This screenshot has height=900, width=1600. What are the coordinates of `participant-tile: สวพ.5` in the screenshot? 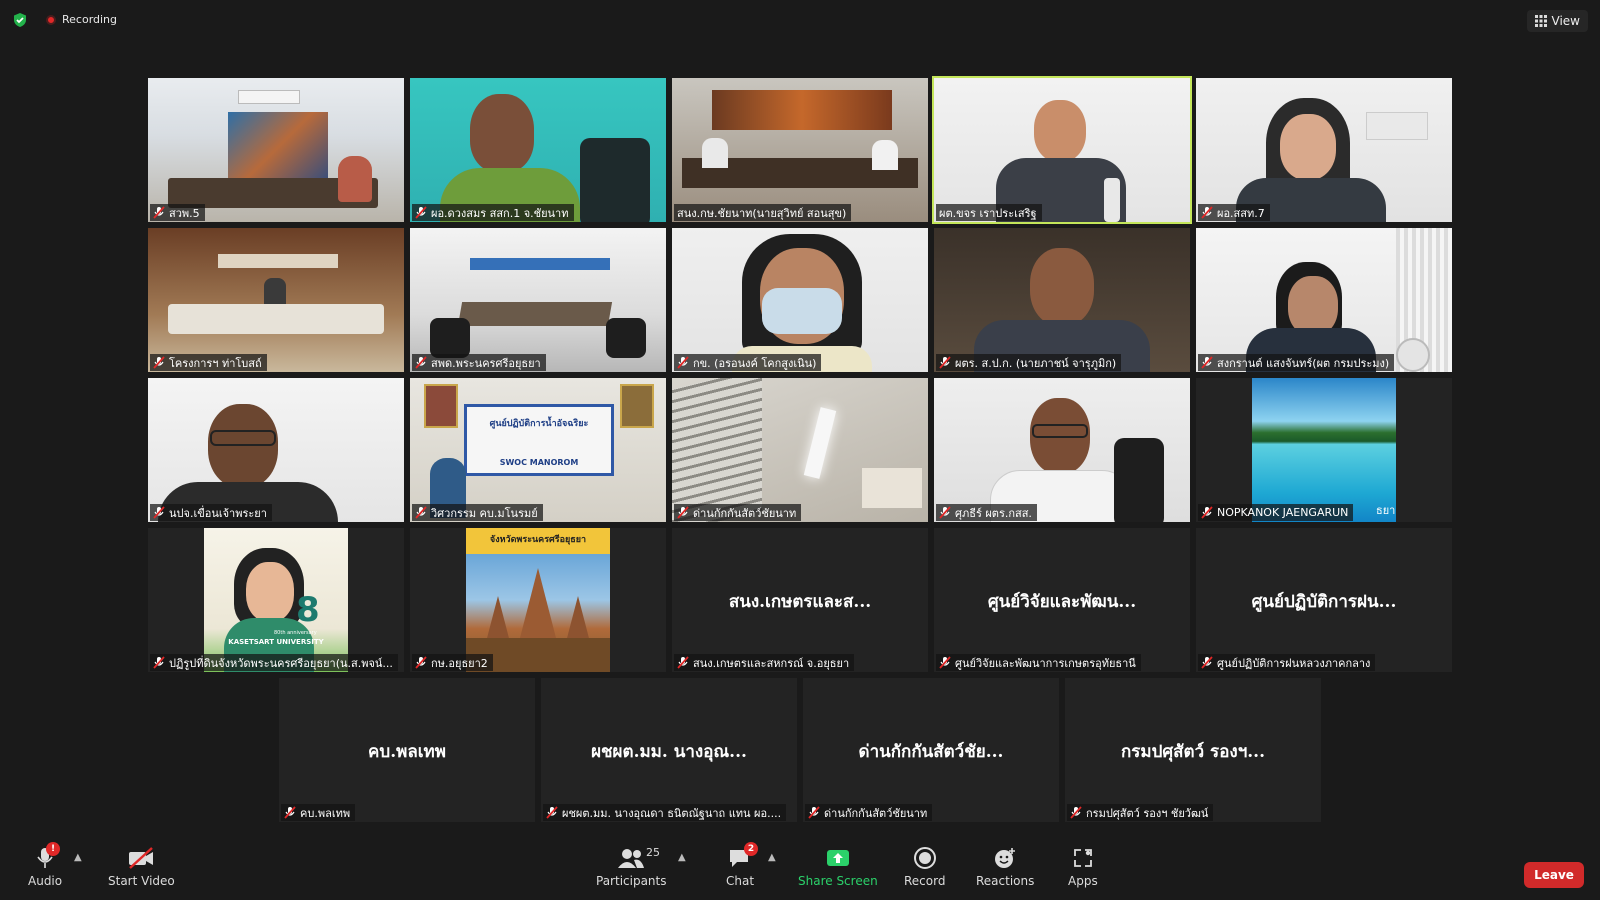 It's located at (276, 150).